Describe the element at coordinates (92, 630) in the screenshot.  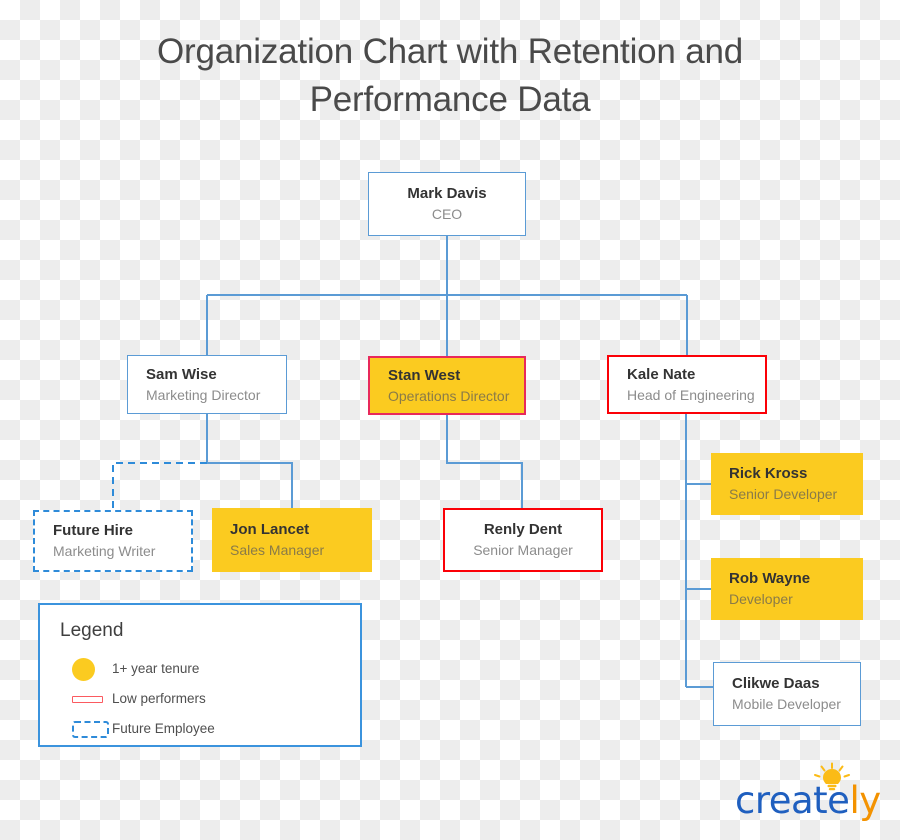
I see `legend-title: Legend` at that location.